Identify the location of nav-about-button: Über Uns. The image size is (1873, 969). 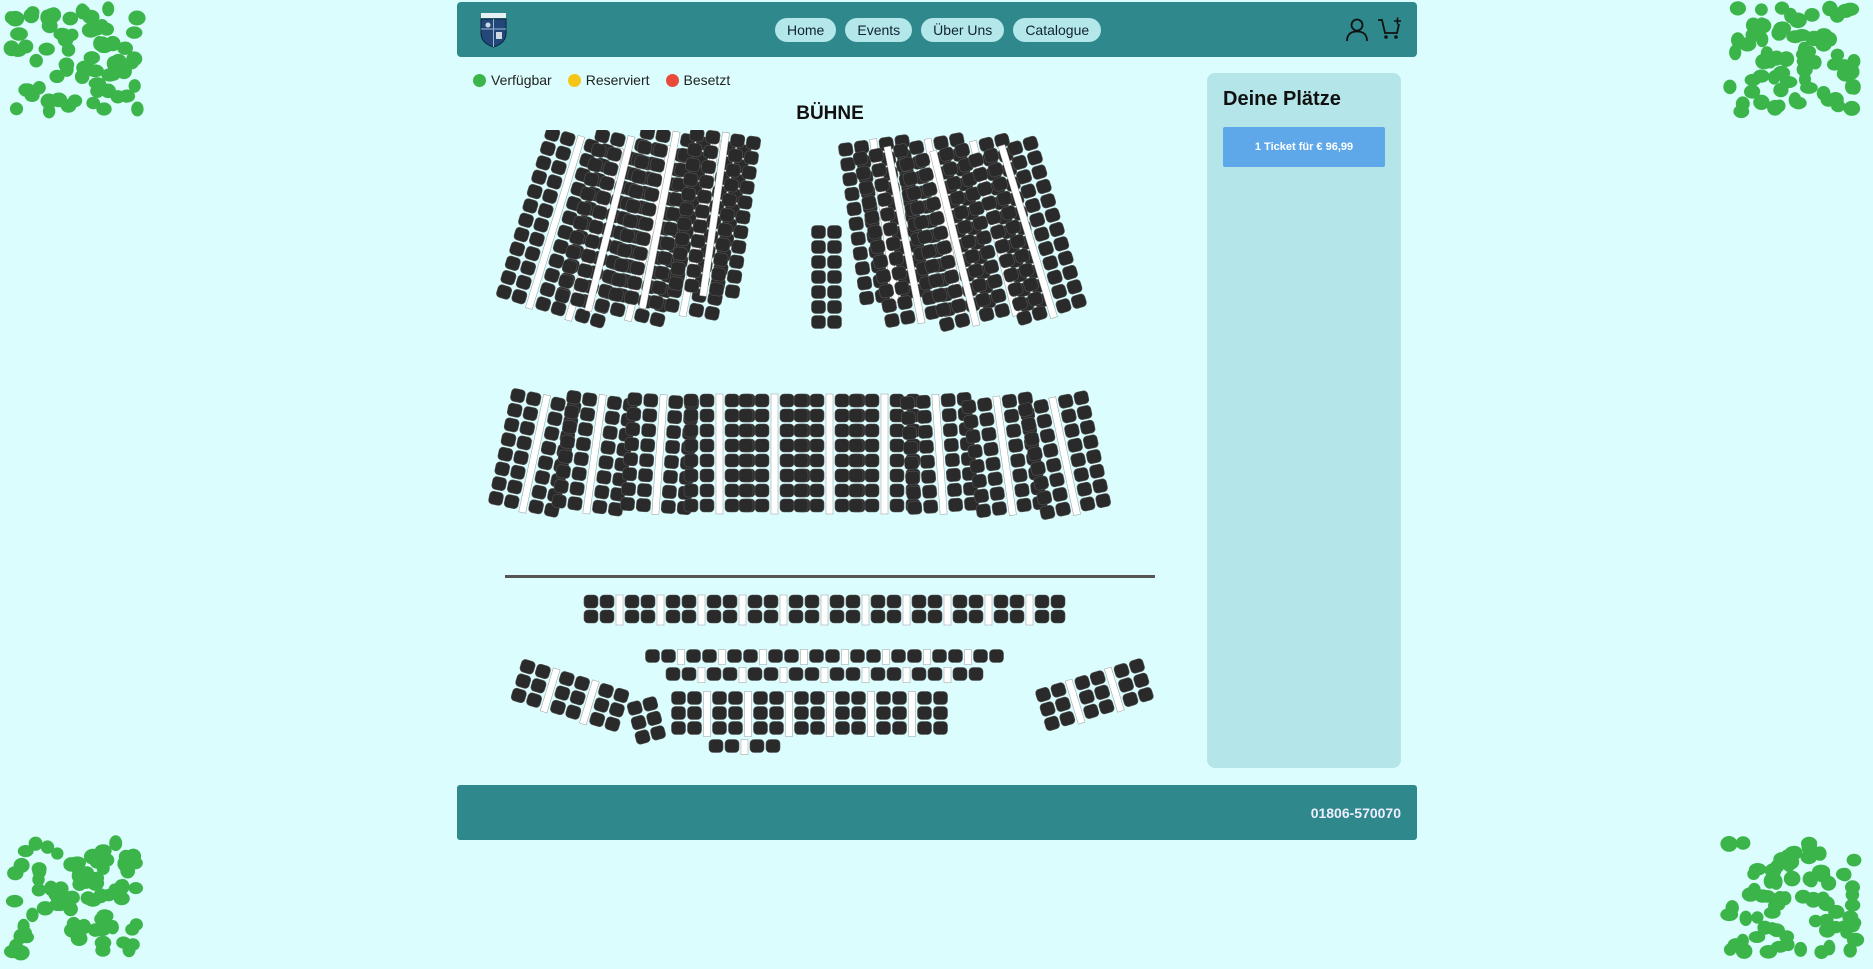
(963, 30).